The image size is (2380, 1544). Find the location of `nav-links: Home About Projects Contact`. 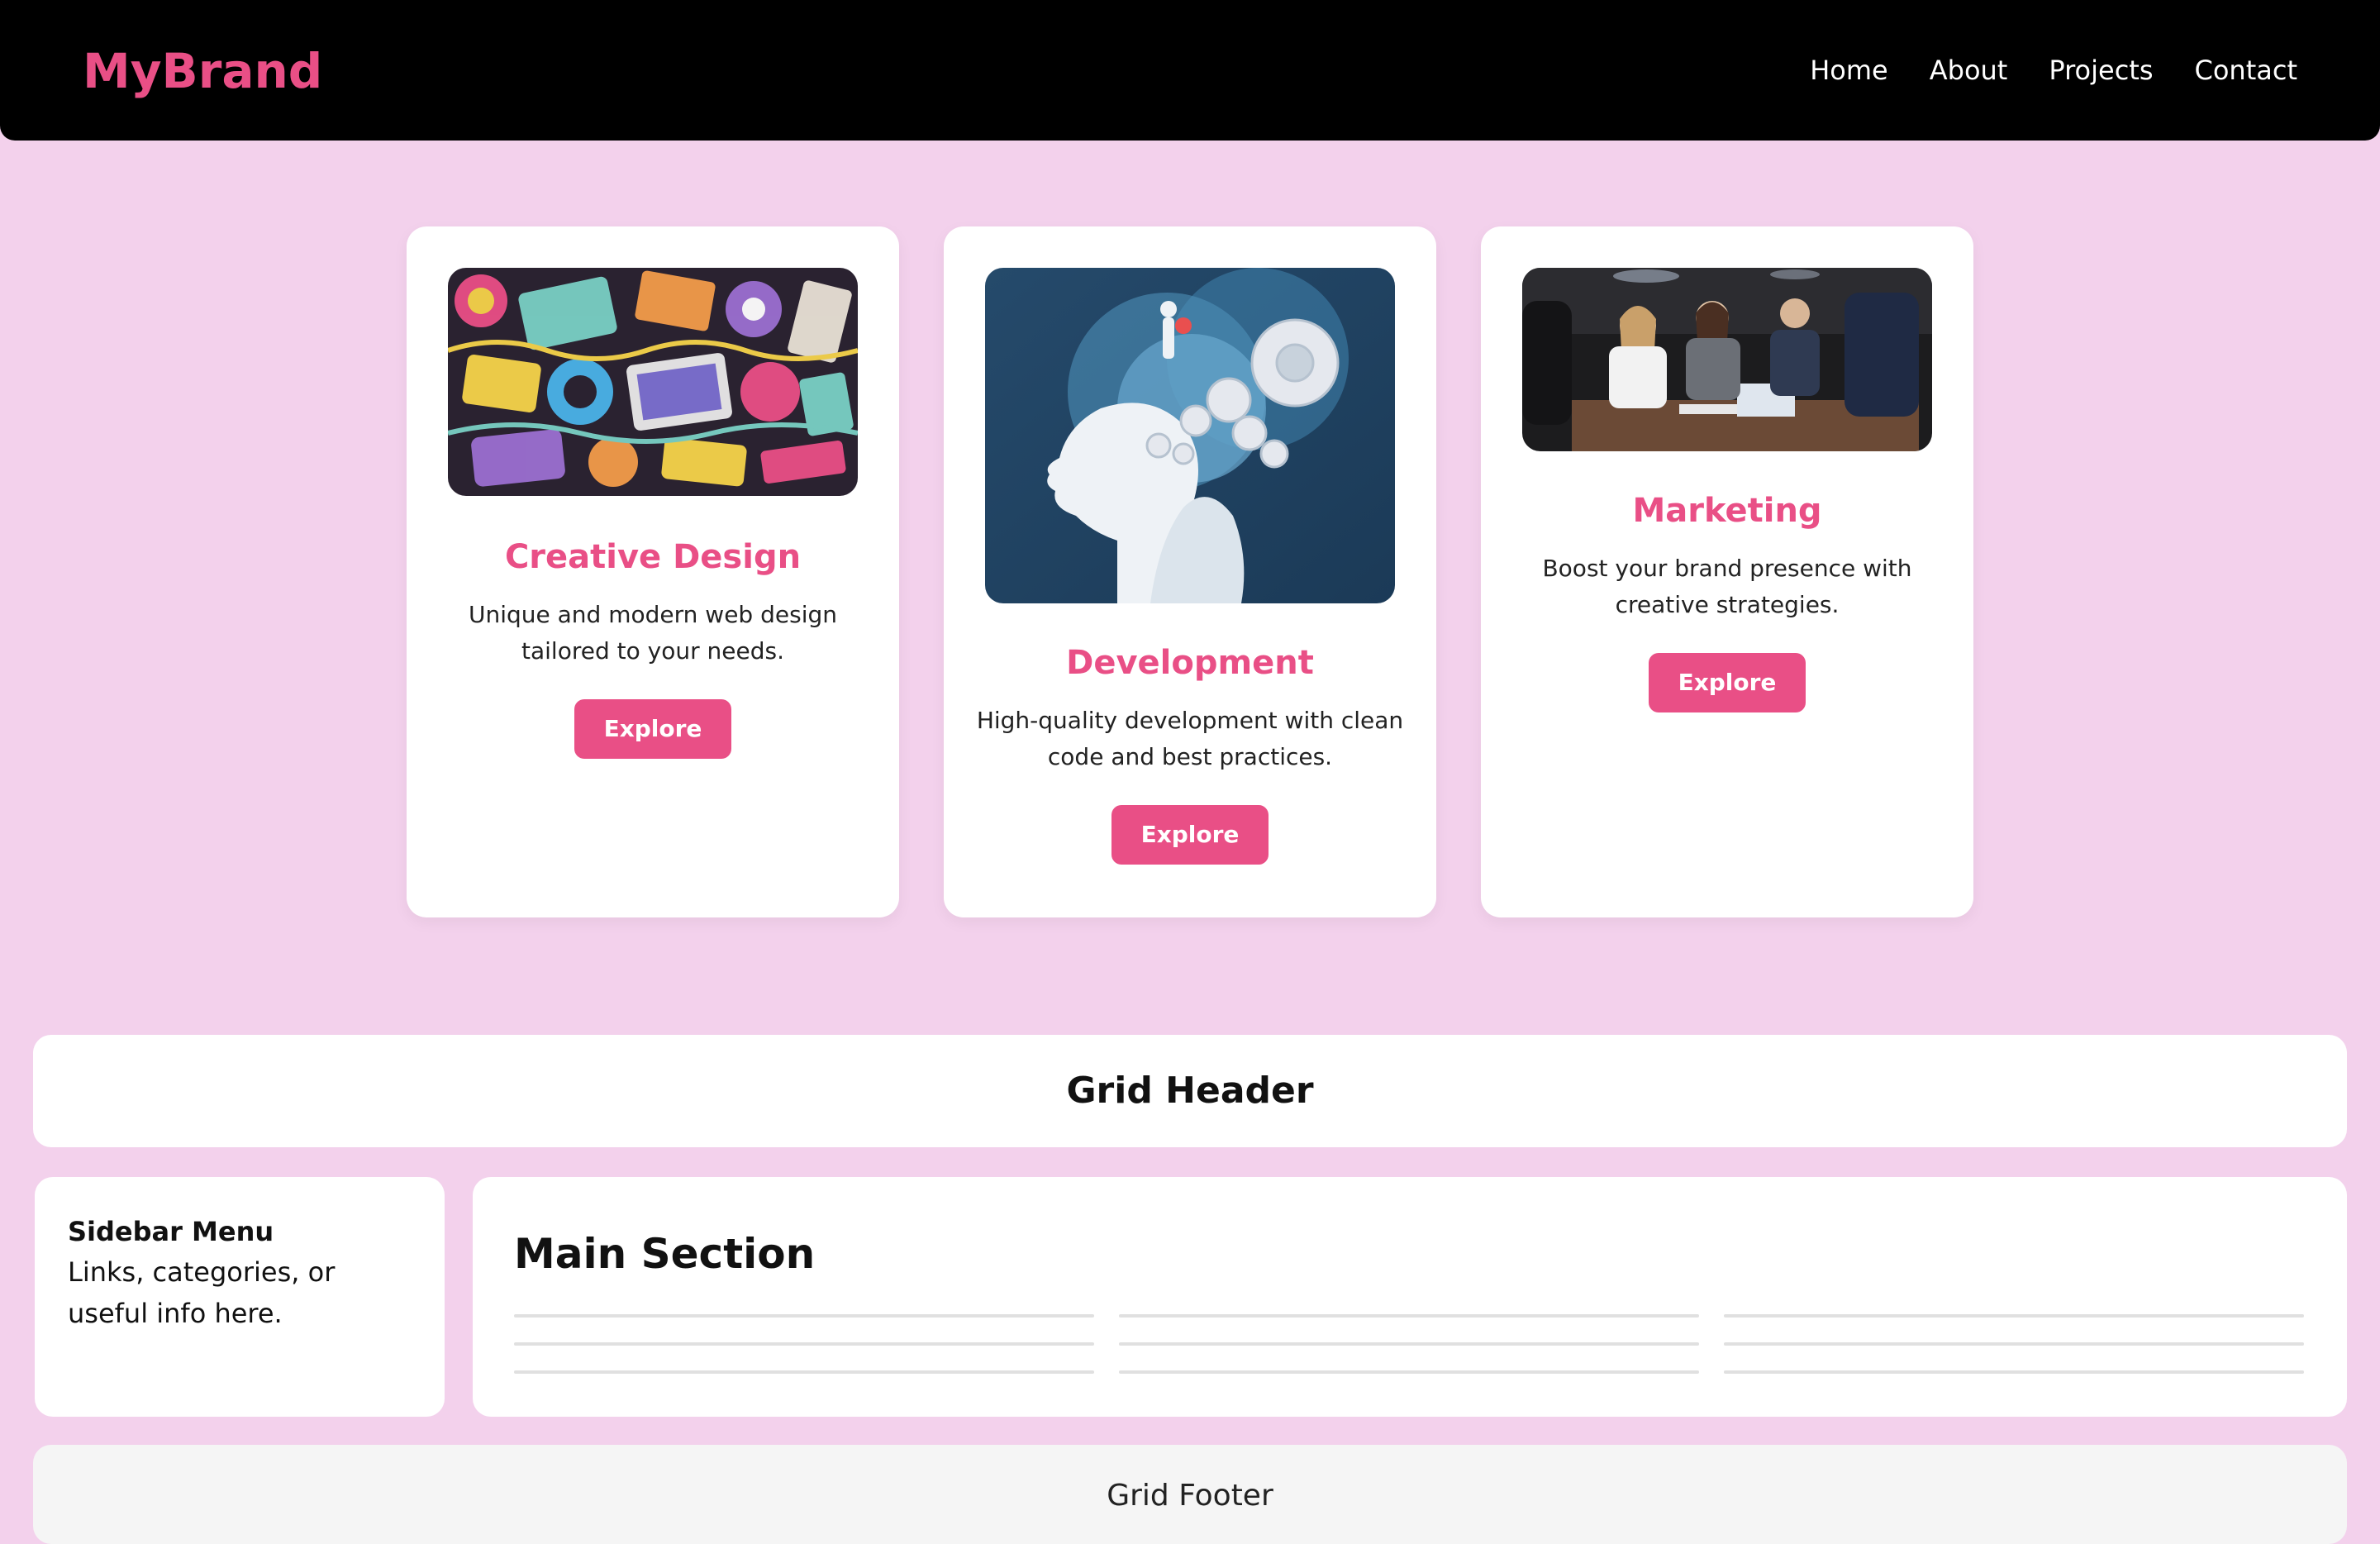

nav-links: Home About Projects Contact is located at coordinates (2053, 71).